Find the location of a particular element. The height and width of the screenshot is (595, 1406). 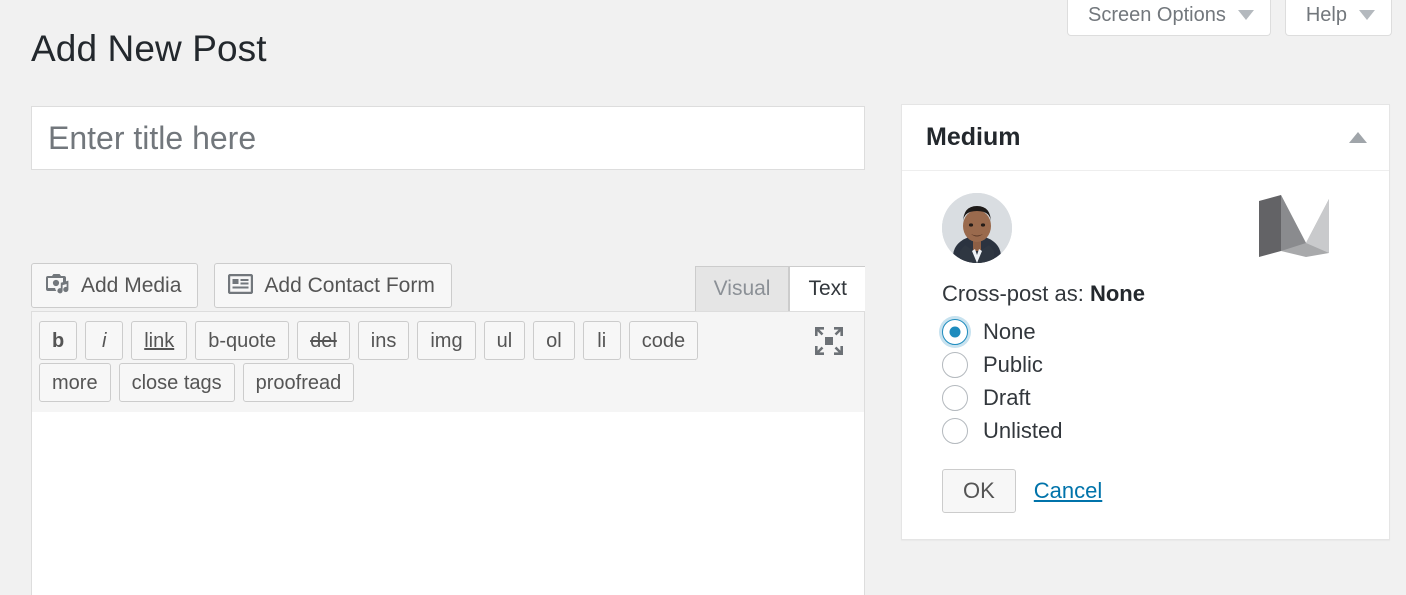

fullscreen-toggle-button is located at coordinates (829, 341).